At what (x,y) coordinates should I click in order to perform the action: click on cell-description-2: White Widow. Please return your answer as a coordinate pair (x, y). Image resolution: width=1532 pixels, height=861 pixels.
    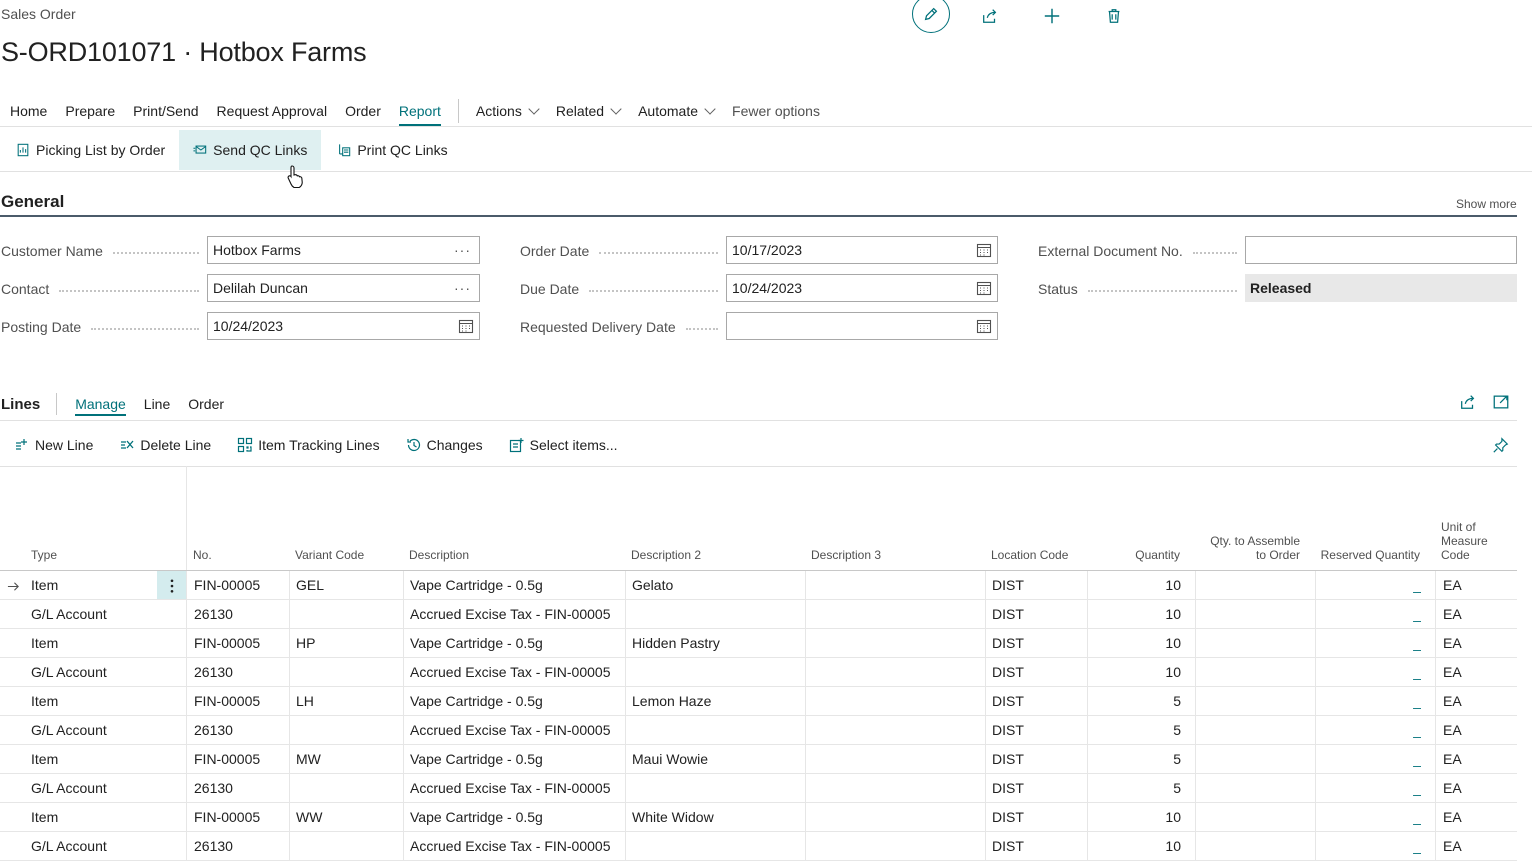
    Looking at the image, I should click on (718, 817).